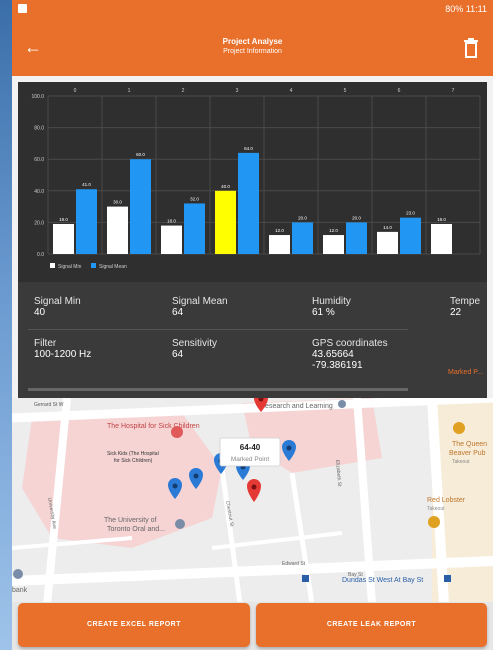  Describe the element at coordinates (237, 91) in the screenshot. I see `x-tick-label: 3` at that location.